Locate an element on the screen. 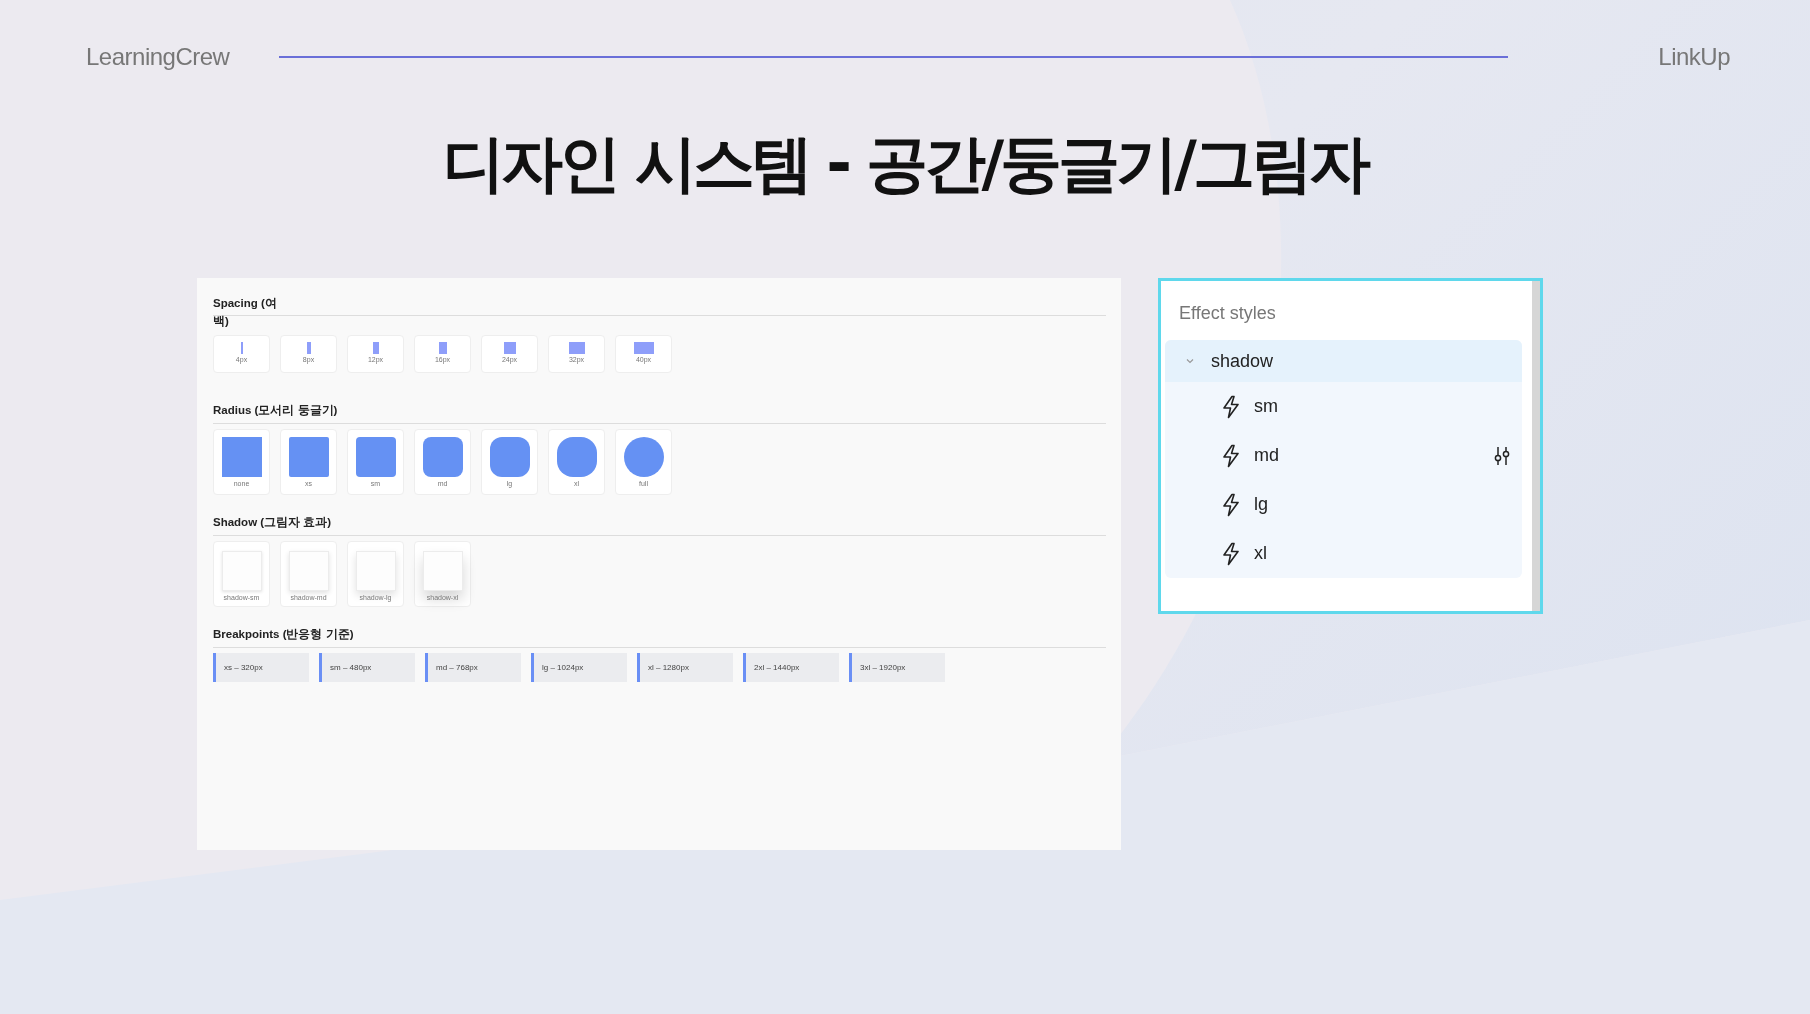  breakpoint-chip: lg – 1024px is located at coordinates (579, 667).